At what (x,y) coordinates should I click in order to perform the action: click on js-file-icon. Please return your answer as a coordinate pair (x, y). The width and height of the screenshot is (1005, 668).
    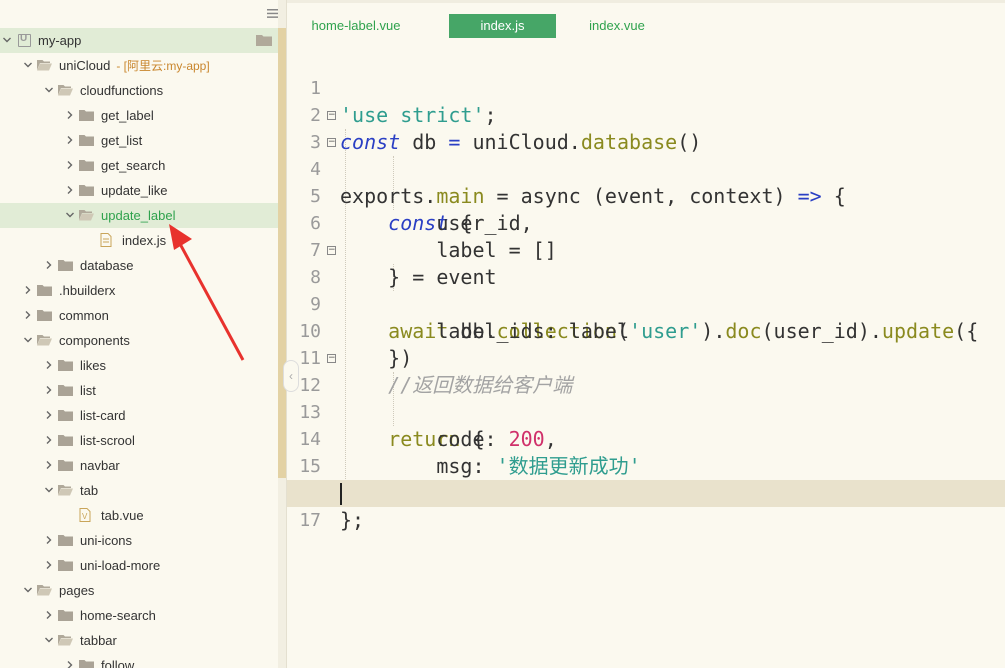
    Looking at the image, I should click on (106, 240).